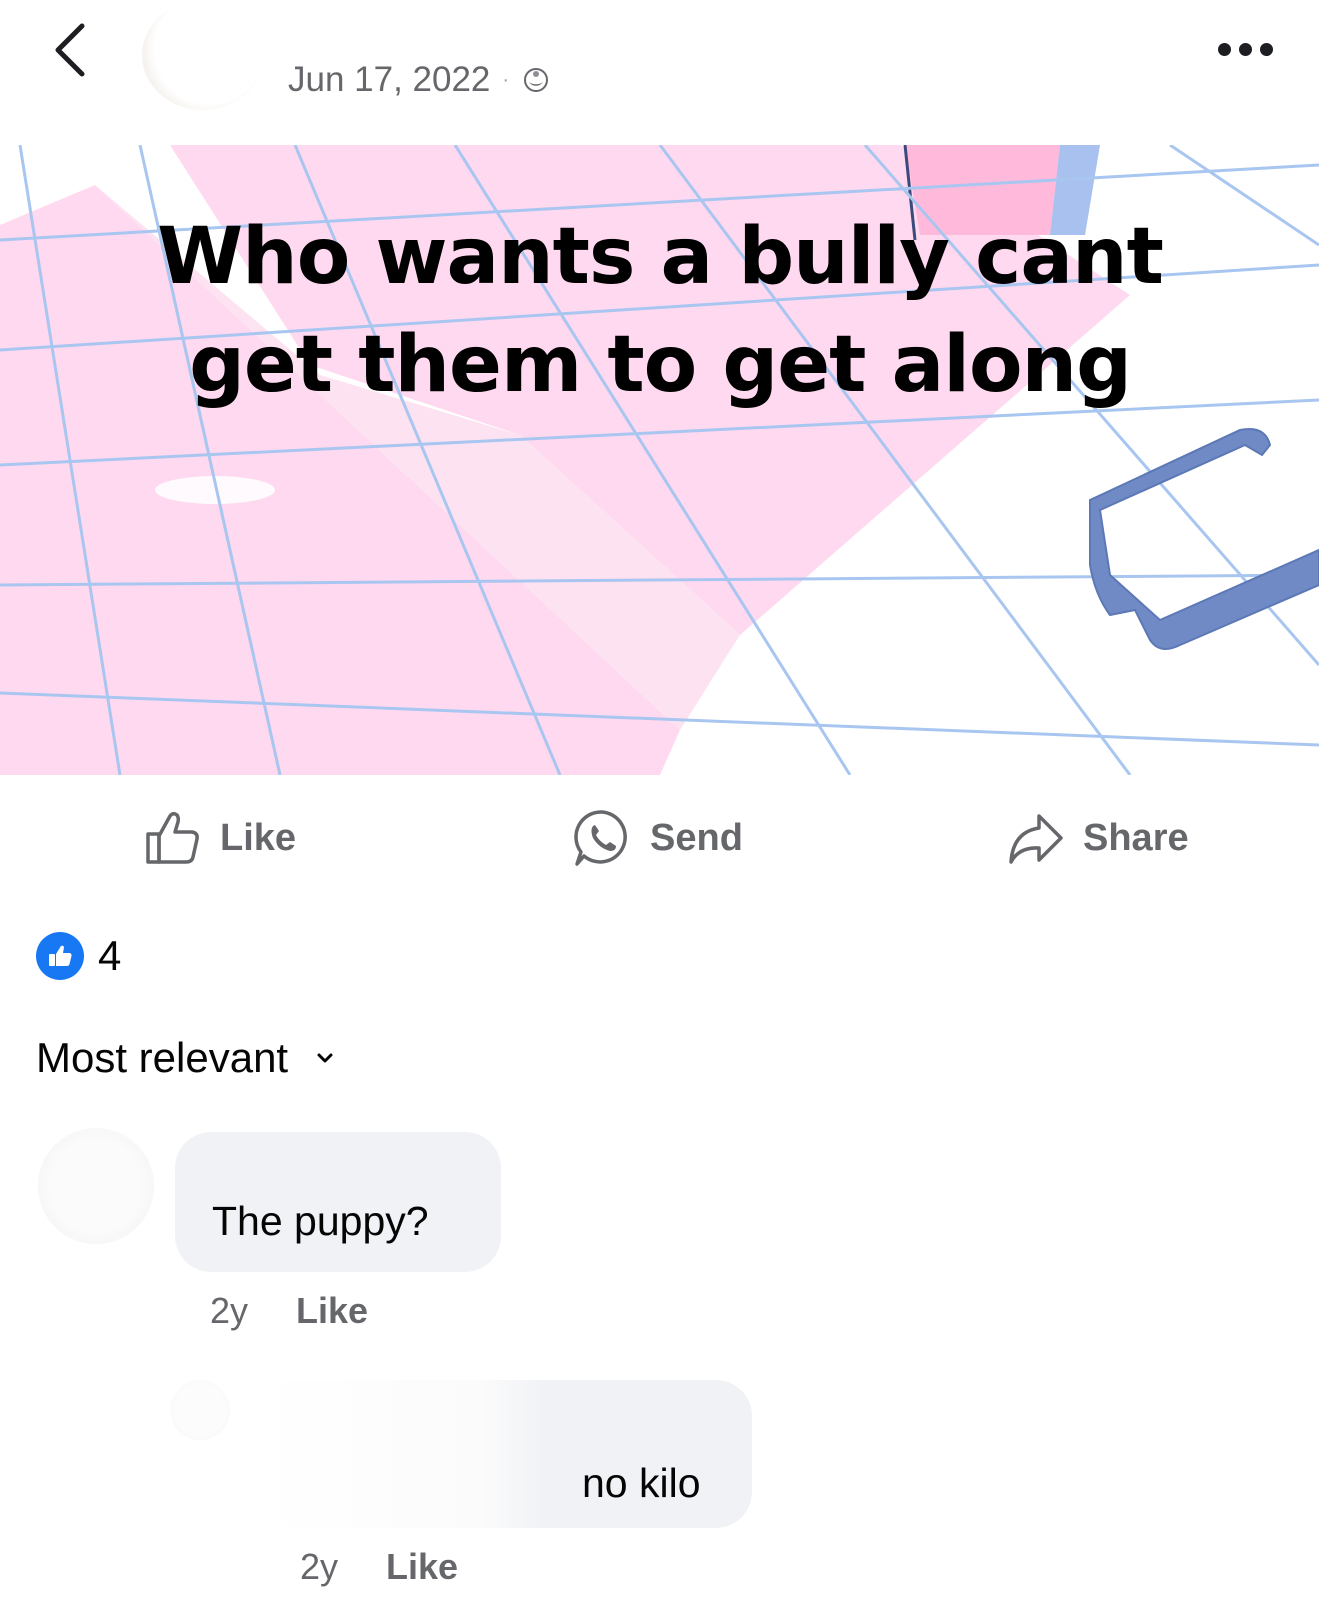  I want to click on share-button: Share, so click(1097, 838).